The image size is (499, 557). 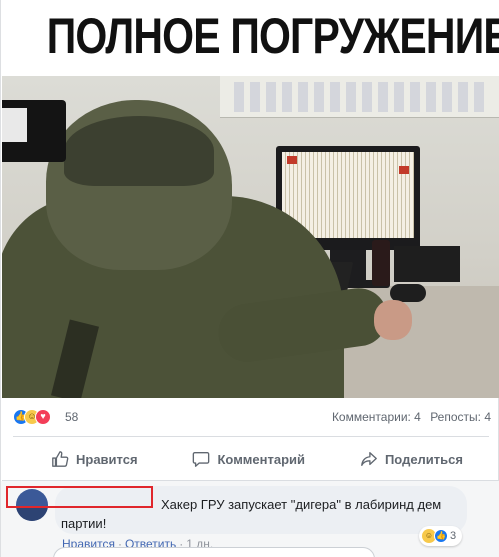 I want to click on redacted-author-name, so click(x=79, y=497).